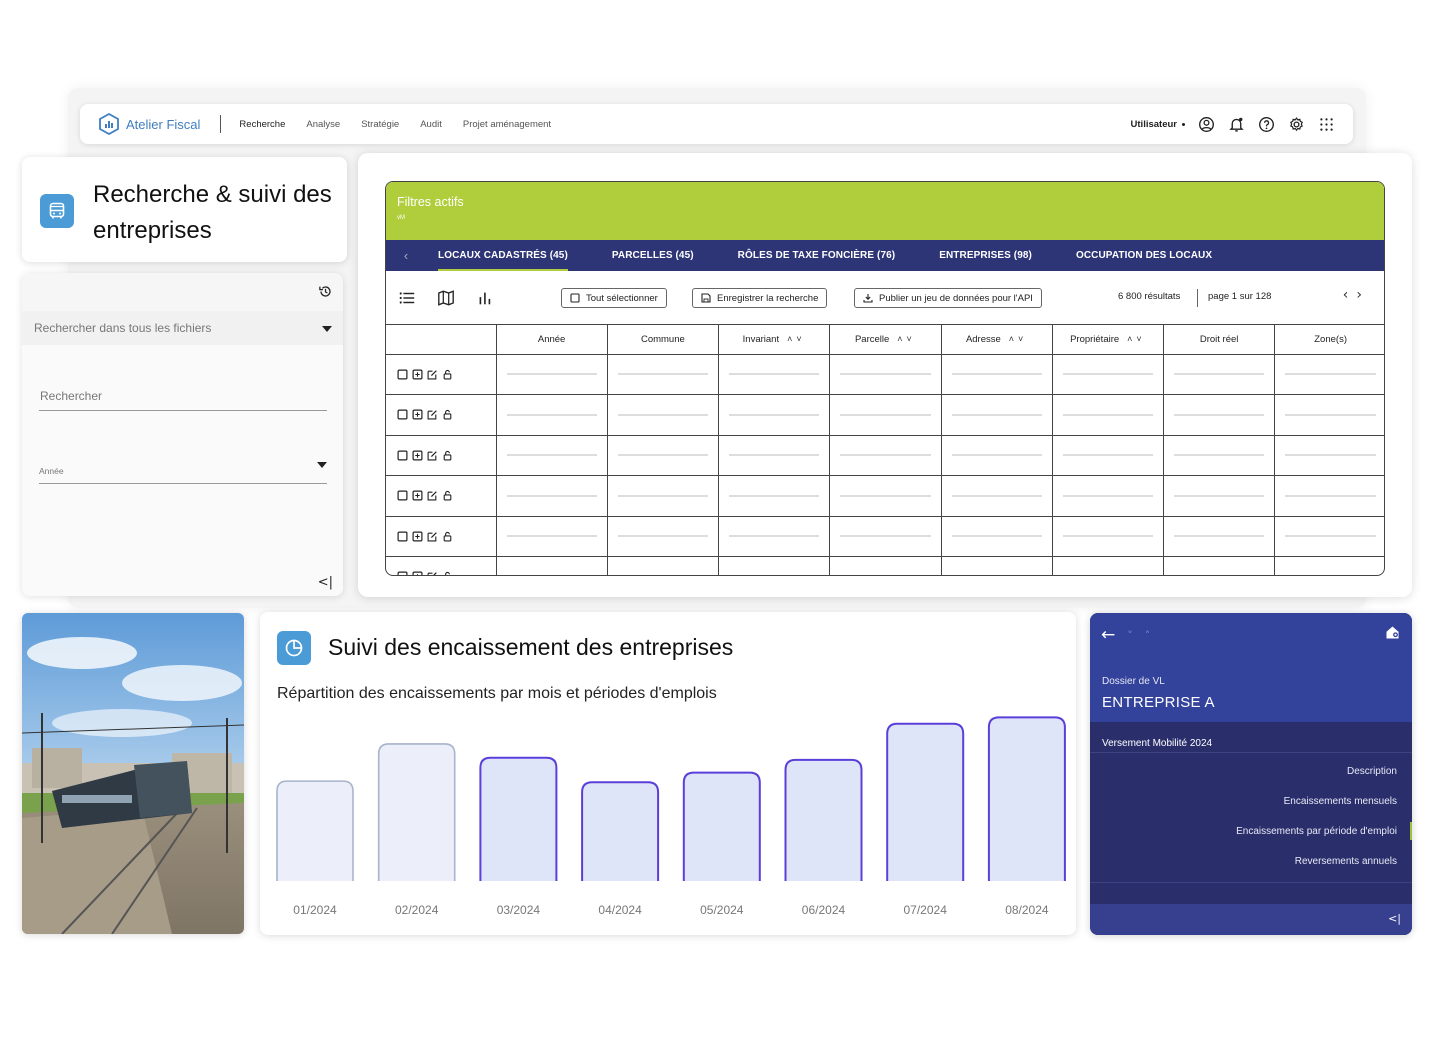 The height and width of the screenshot is (1045, 1433). Describe the element at coordinates (1392, 632) in the screenshot. I see `home-settings-icon` at that location.